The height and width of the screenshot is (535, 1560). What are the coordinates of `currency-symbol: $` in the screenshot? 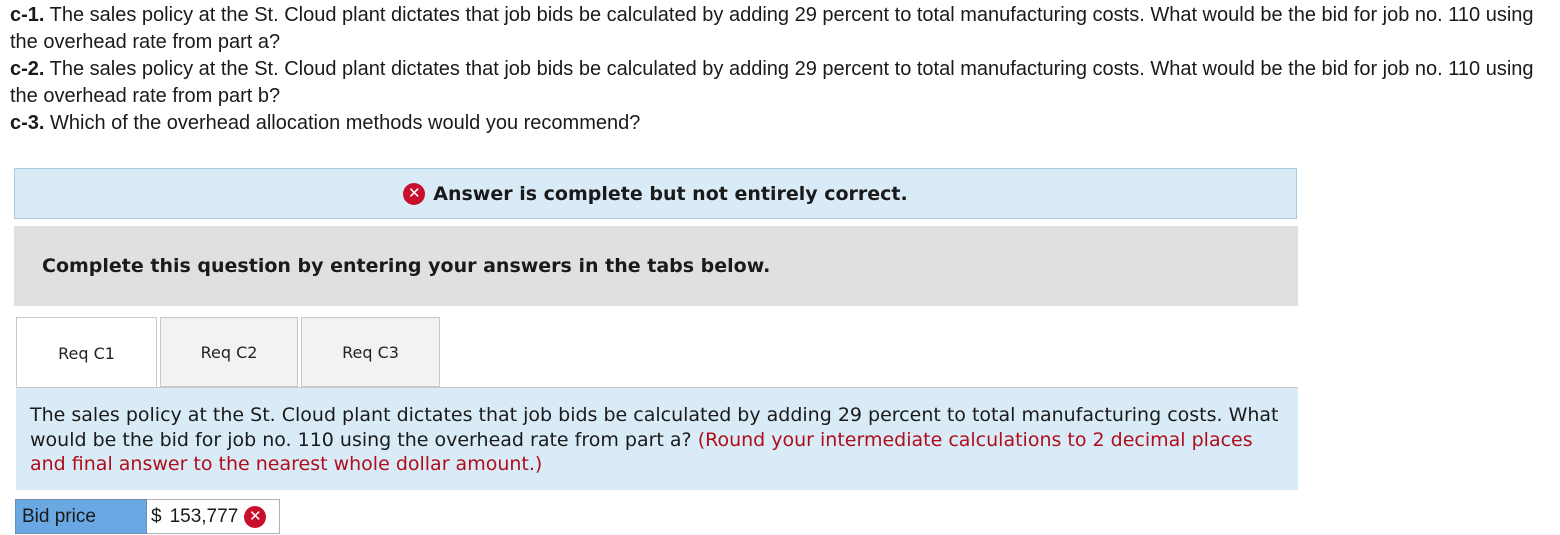 It's located at (156, 516).